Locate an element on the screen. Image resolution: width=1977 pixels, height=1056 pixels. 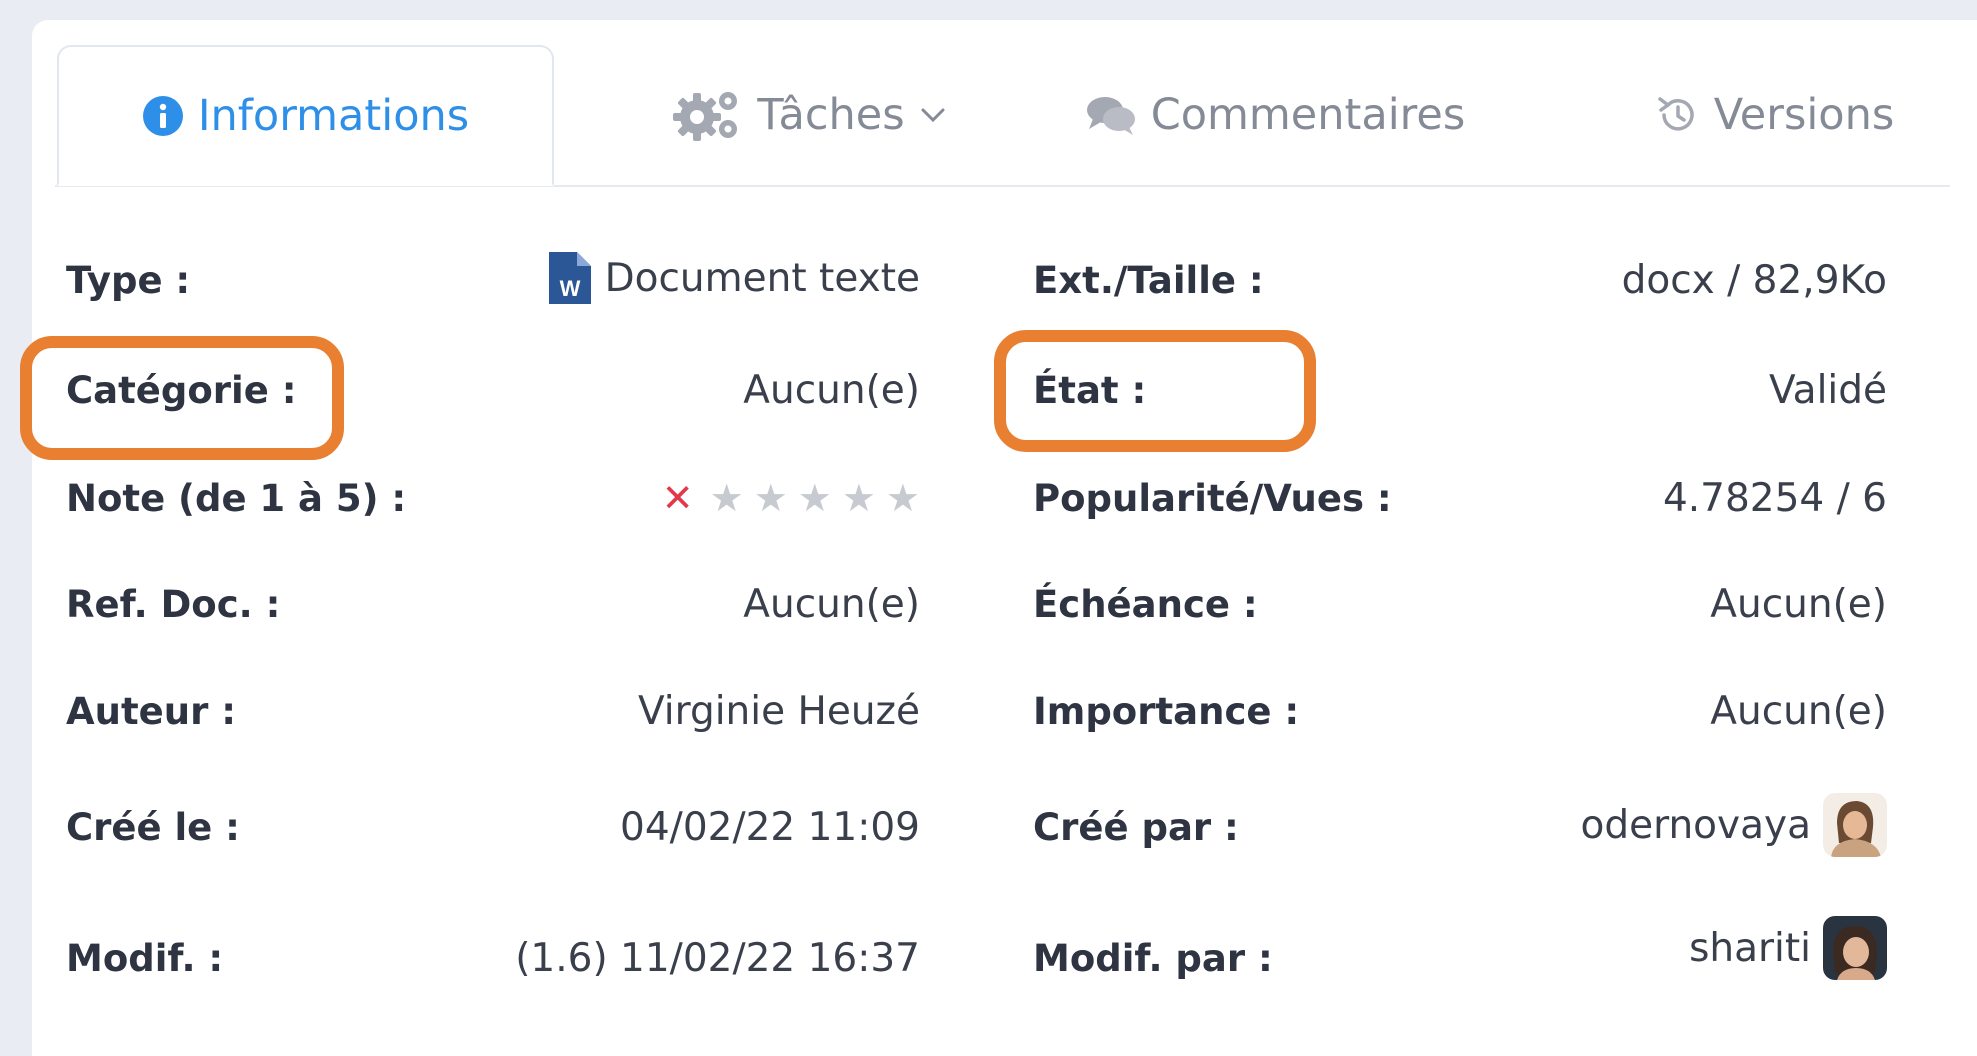
svg-text: W is located at coordinates (569, 288).